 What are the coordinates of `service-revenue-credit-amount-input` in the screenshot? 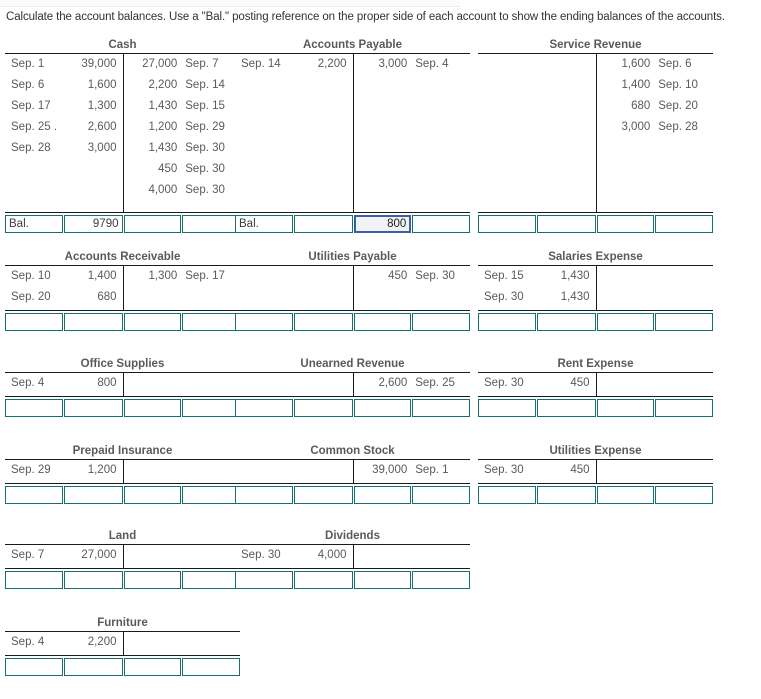 It's located at (625, 224).